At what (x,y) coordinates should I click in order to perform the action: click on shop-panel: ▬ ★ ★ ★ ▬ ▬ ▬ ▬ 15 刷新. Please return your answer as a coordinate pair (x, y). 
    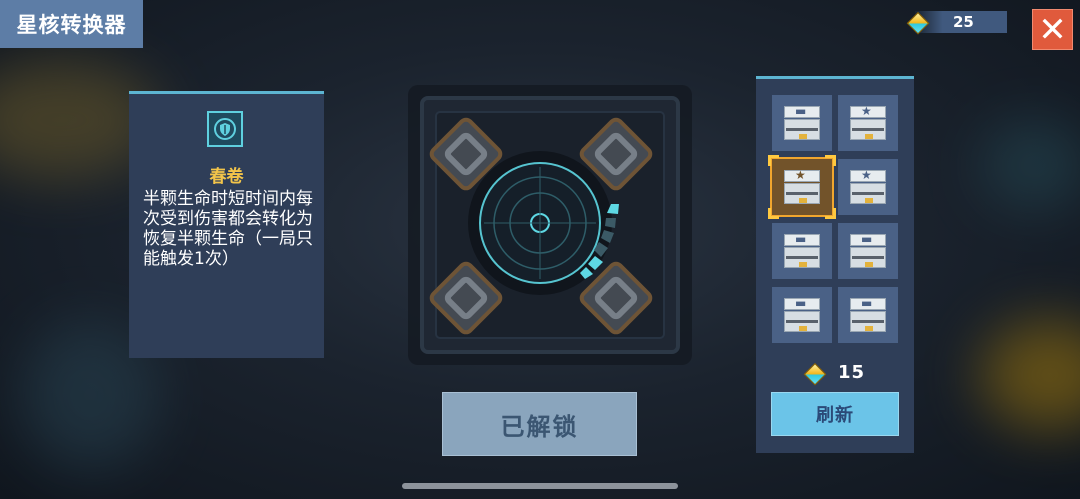
    Looking at the image, I should click on (835, 264).